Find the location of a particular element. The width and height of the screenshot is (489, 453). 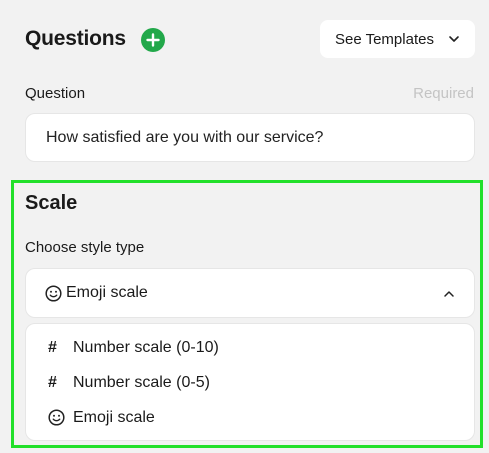

page-title: Questions is located at coordinates (75, 38).